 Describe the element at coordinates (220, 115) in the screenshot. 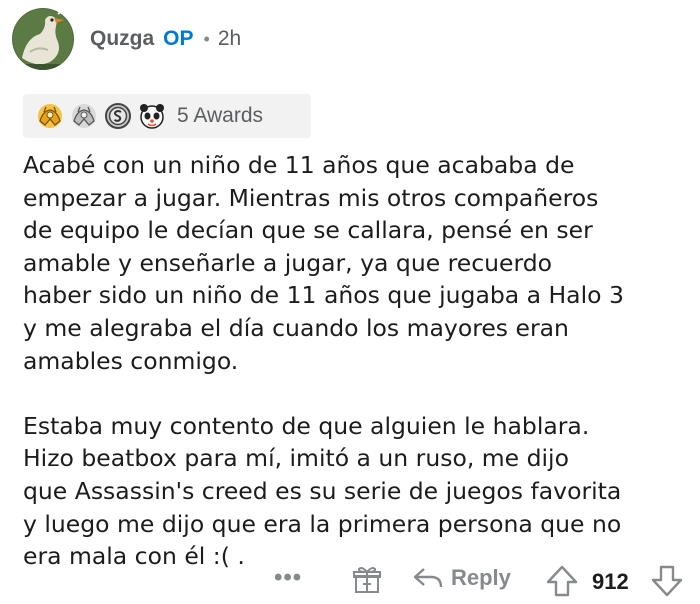

I see `awards-count: 5 Awards` at that location.